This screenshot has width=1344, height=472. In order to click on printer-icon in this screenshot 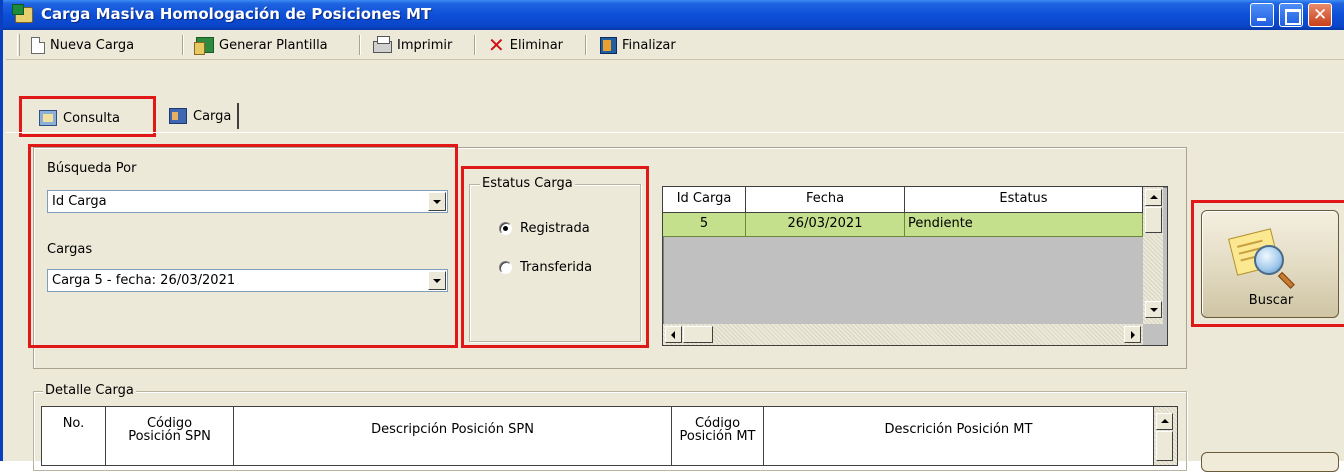, I will do `click(382, 44)`.